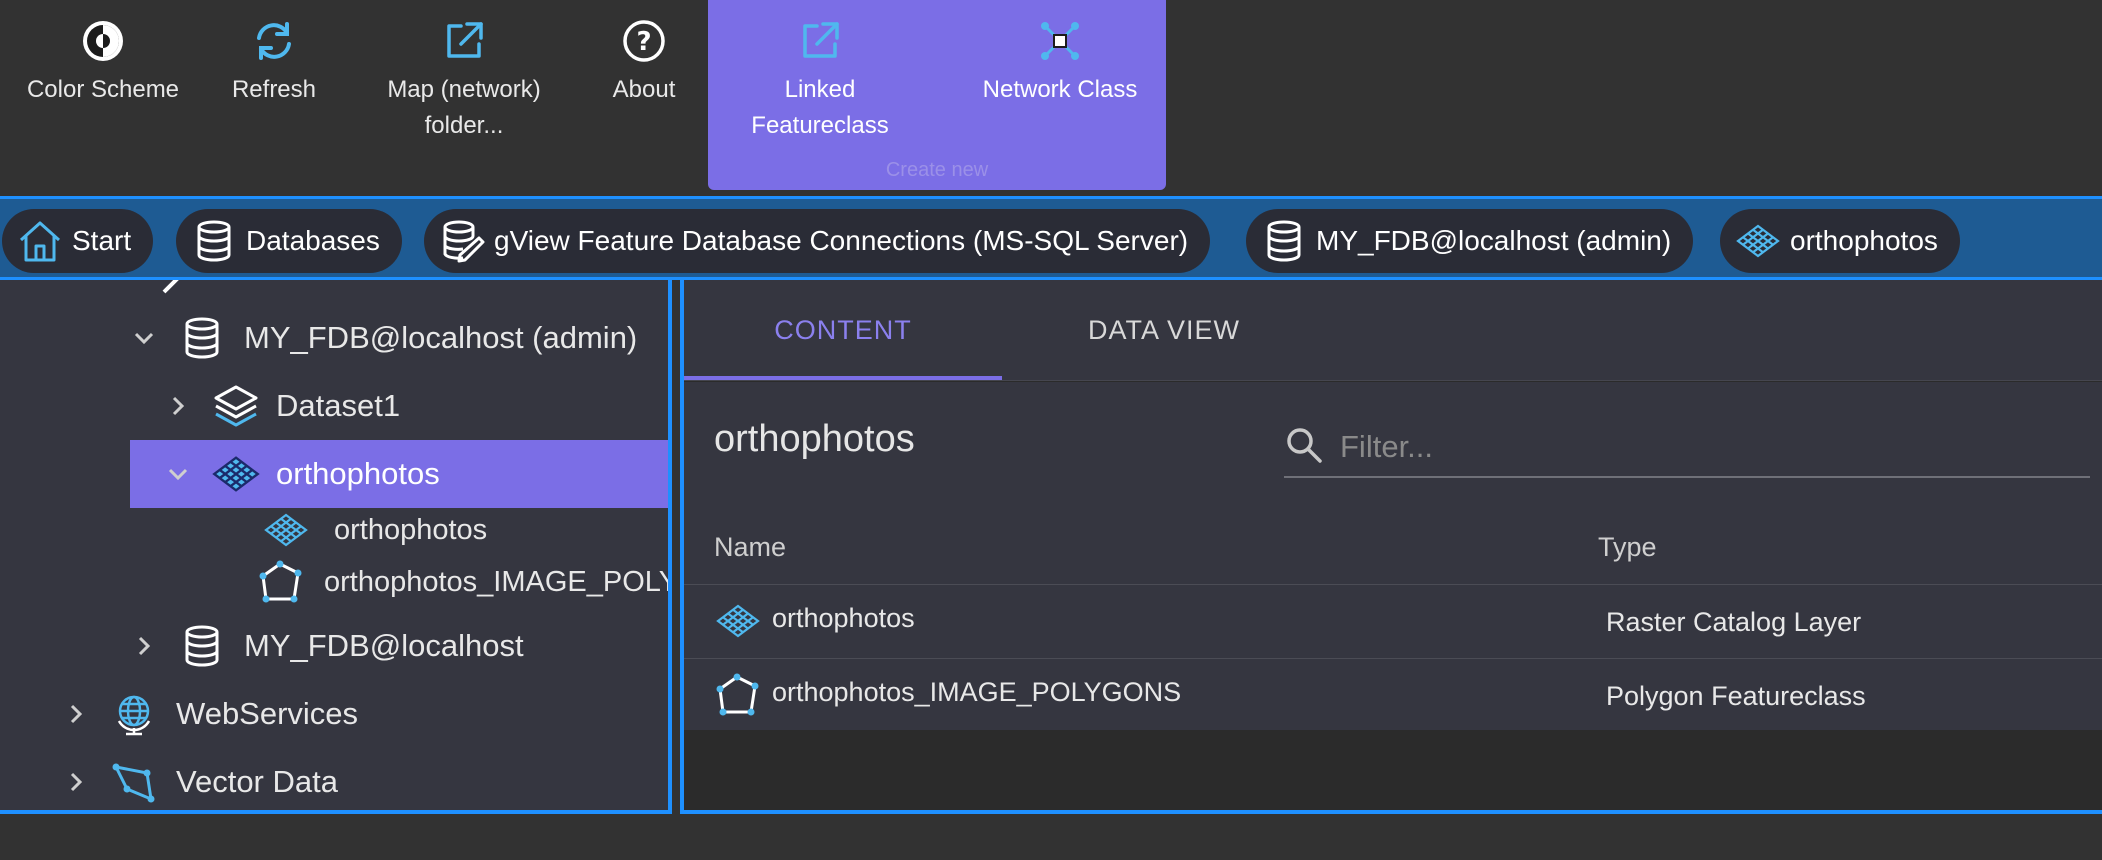  Describe the element at coordinates (338, 405) in the screenshot. I see `tree-node-label: Dataset1` at that location.